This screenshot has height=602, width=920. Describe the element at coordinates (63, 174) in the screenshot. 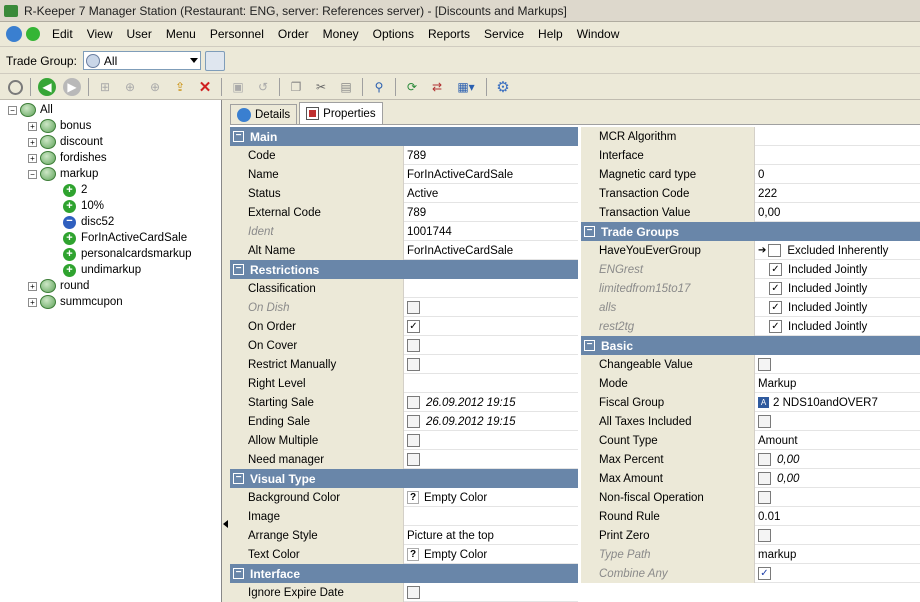

I see `tree-node-markup: − markup` at that location.